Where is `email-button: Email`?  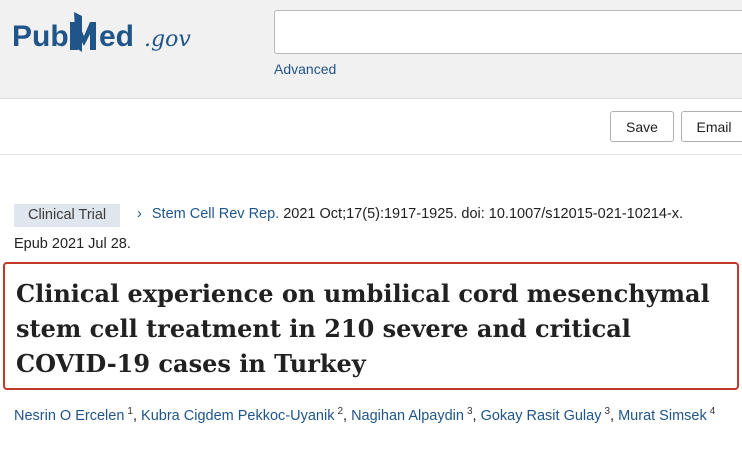
email-button: Email is located at coordinates (711, 126).